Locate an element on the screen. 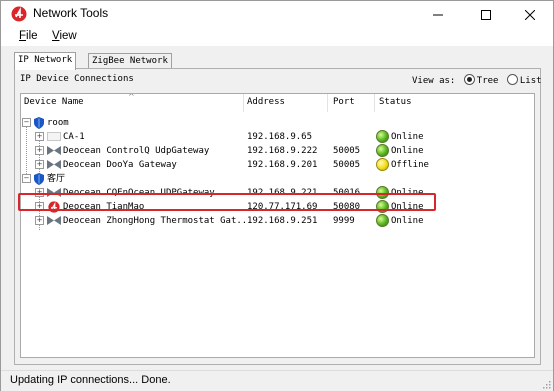 This screenshot has width=554, height=391. device-name: Deocean ControlQ UdpGateway is located at coordinates (136, 151).